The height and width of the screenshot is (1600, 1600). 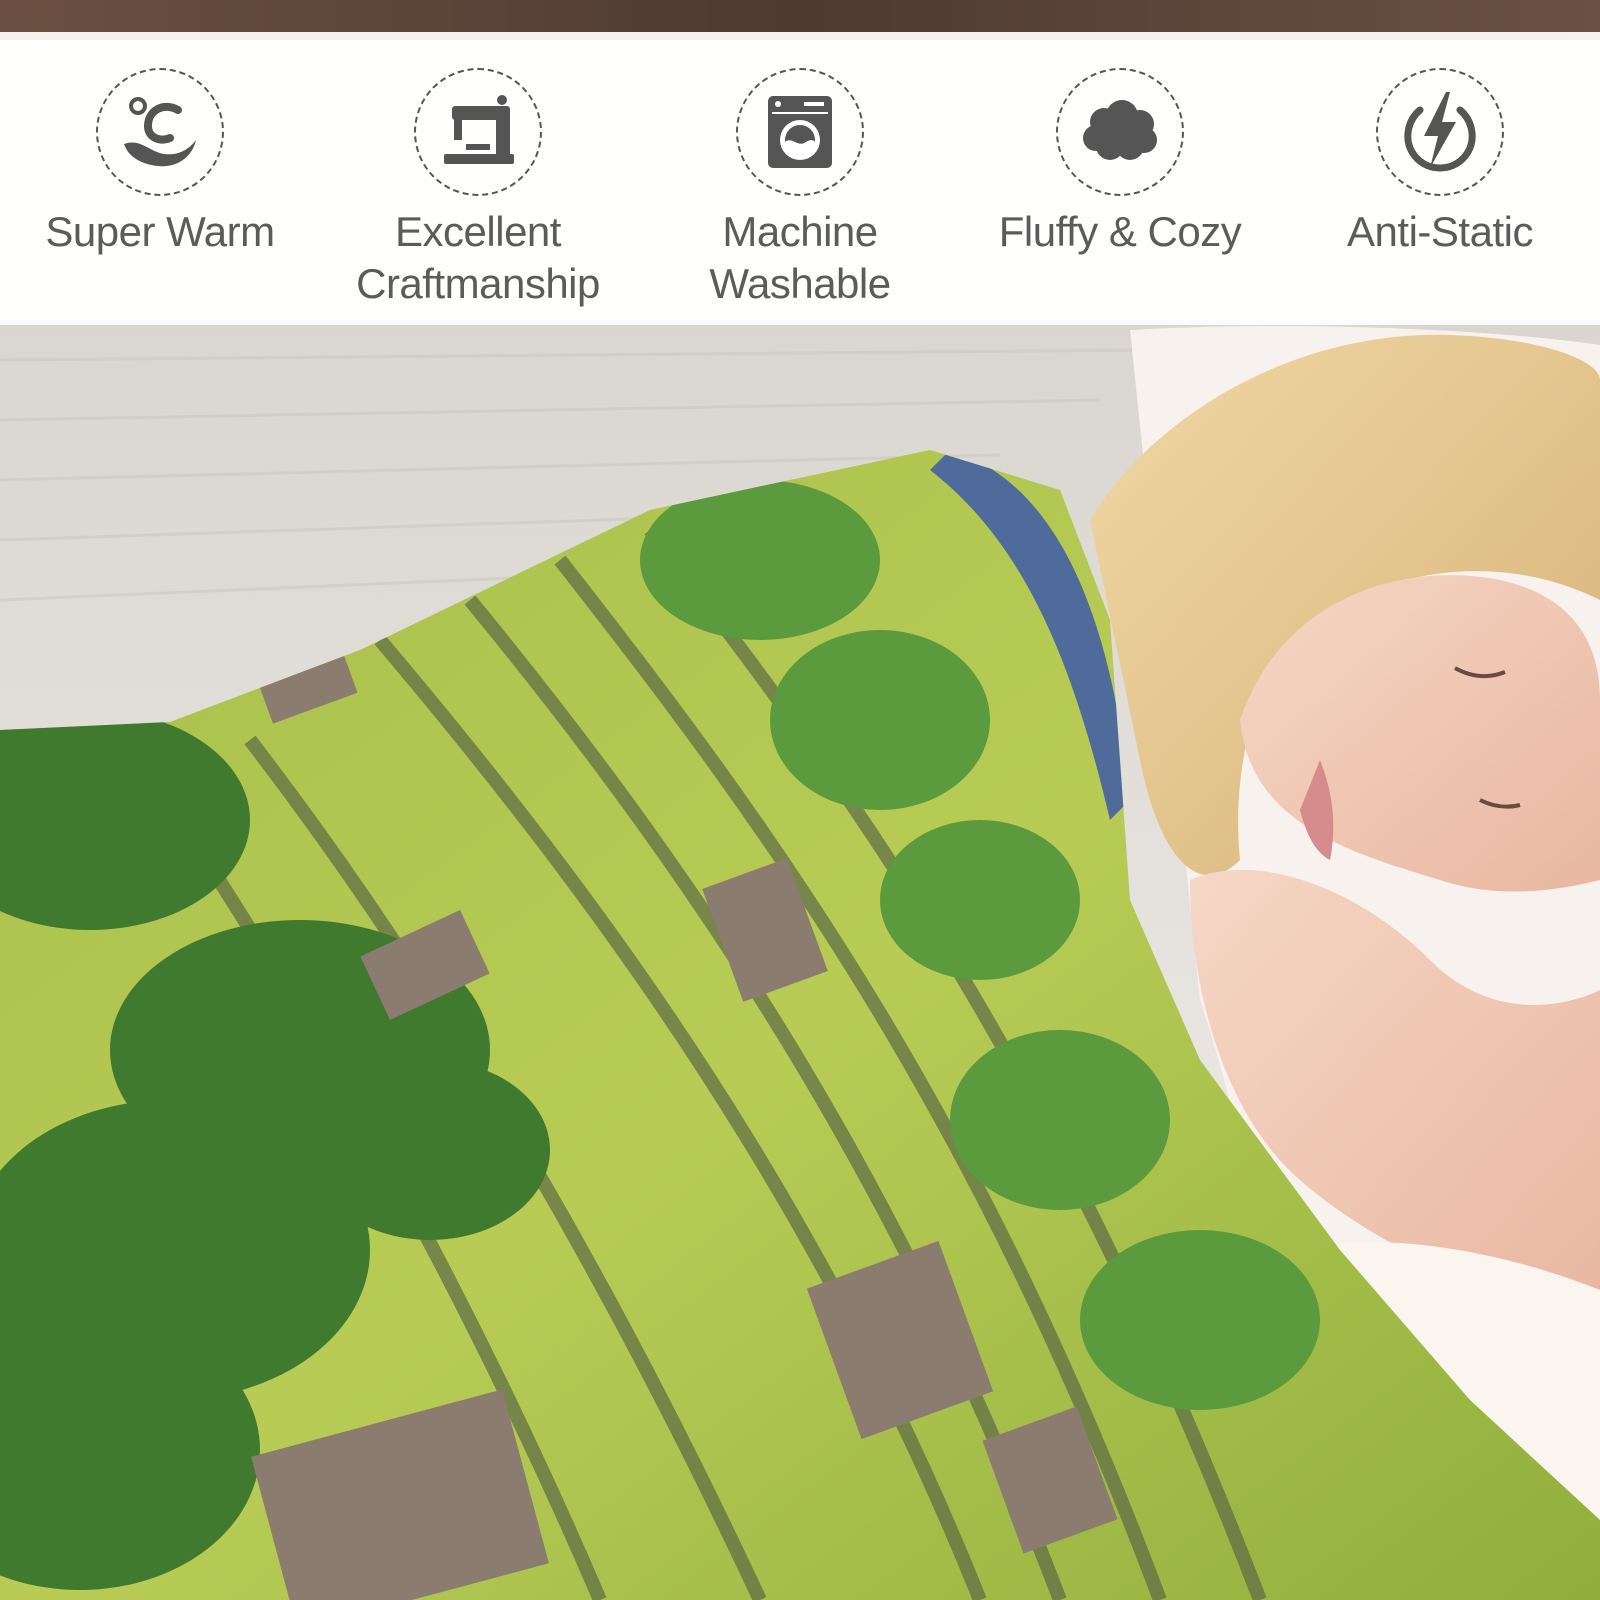 I want to click on cloud-icon, so click(x=1120, y=130).